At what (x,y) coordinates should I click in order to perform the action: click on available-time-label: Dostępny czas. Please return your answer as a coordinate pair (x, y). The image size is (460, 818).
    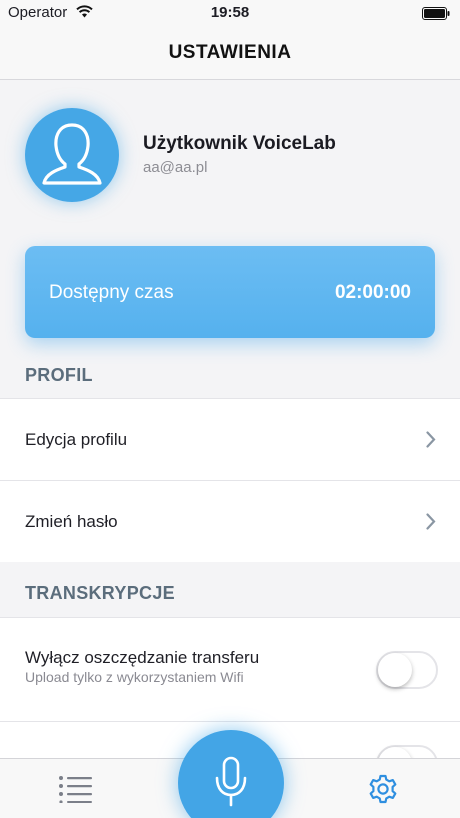
    Looking at the image, I should click on (111, 292).